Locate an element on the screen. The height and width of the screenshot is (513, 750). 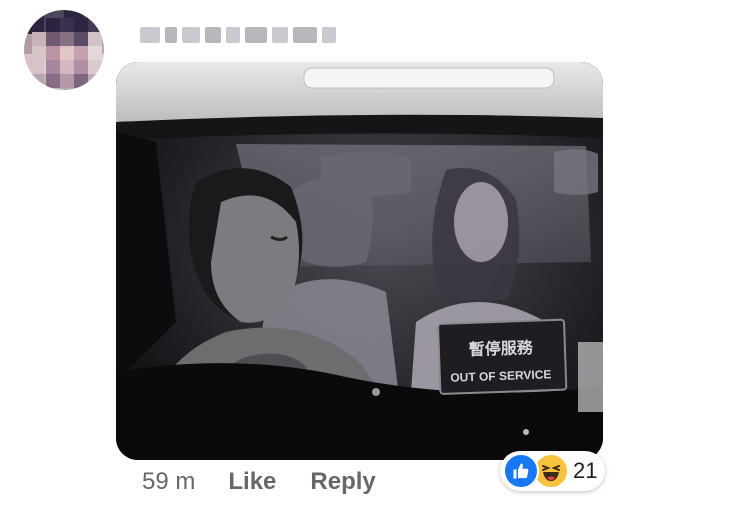
reply-button: Reply is located at coordinates (342, 482).